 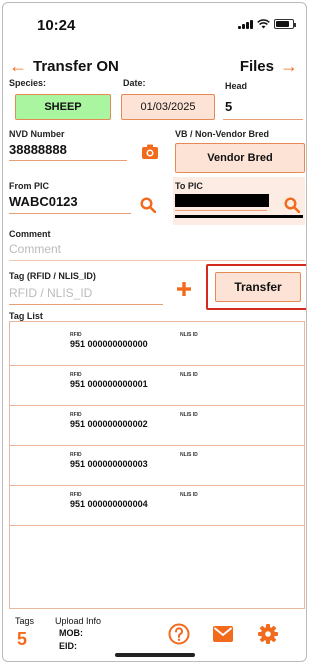 What do you see at coordinates (30, 234) in the screenshot?
I see `comment-label: Comment` at bounding box center [30, 234].